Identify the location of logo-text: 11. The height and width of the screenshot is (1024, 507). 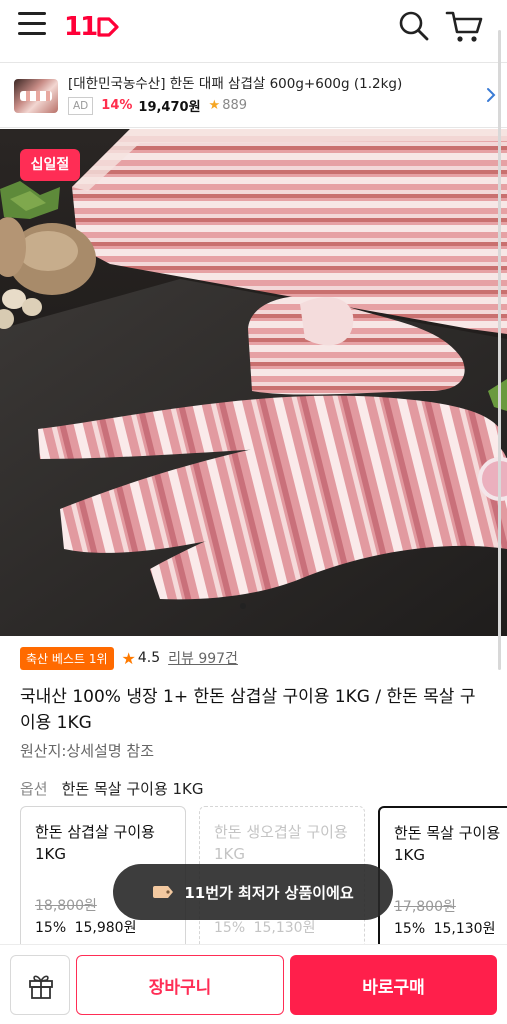
(81, 27).